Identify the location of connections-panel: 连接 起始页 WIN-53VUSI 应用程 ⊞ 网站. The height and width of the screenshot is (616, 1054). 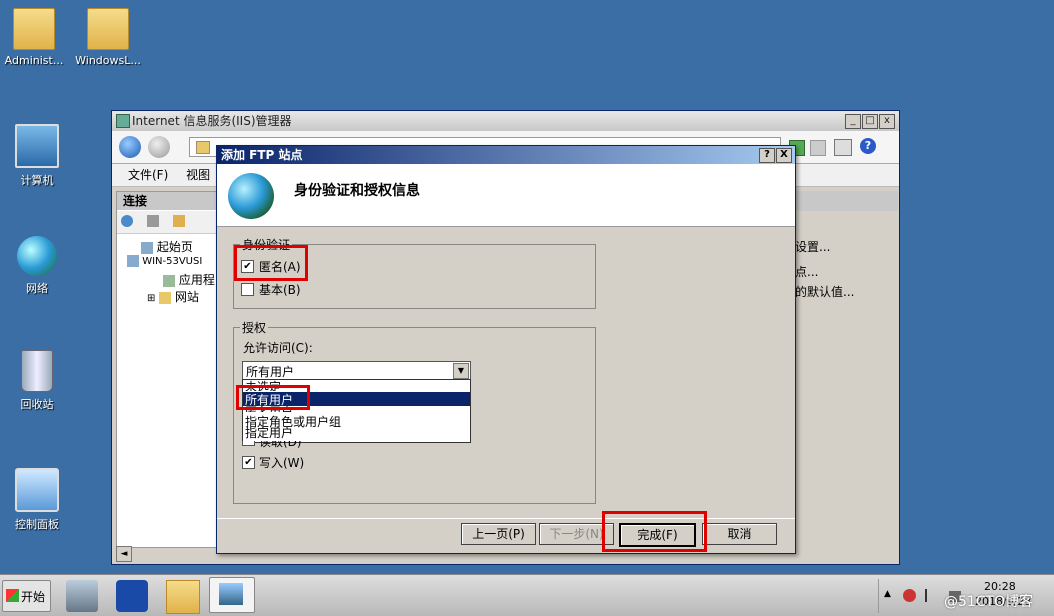
(173, 369).